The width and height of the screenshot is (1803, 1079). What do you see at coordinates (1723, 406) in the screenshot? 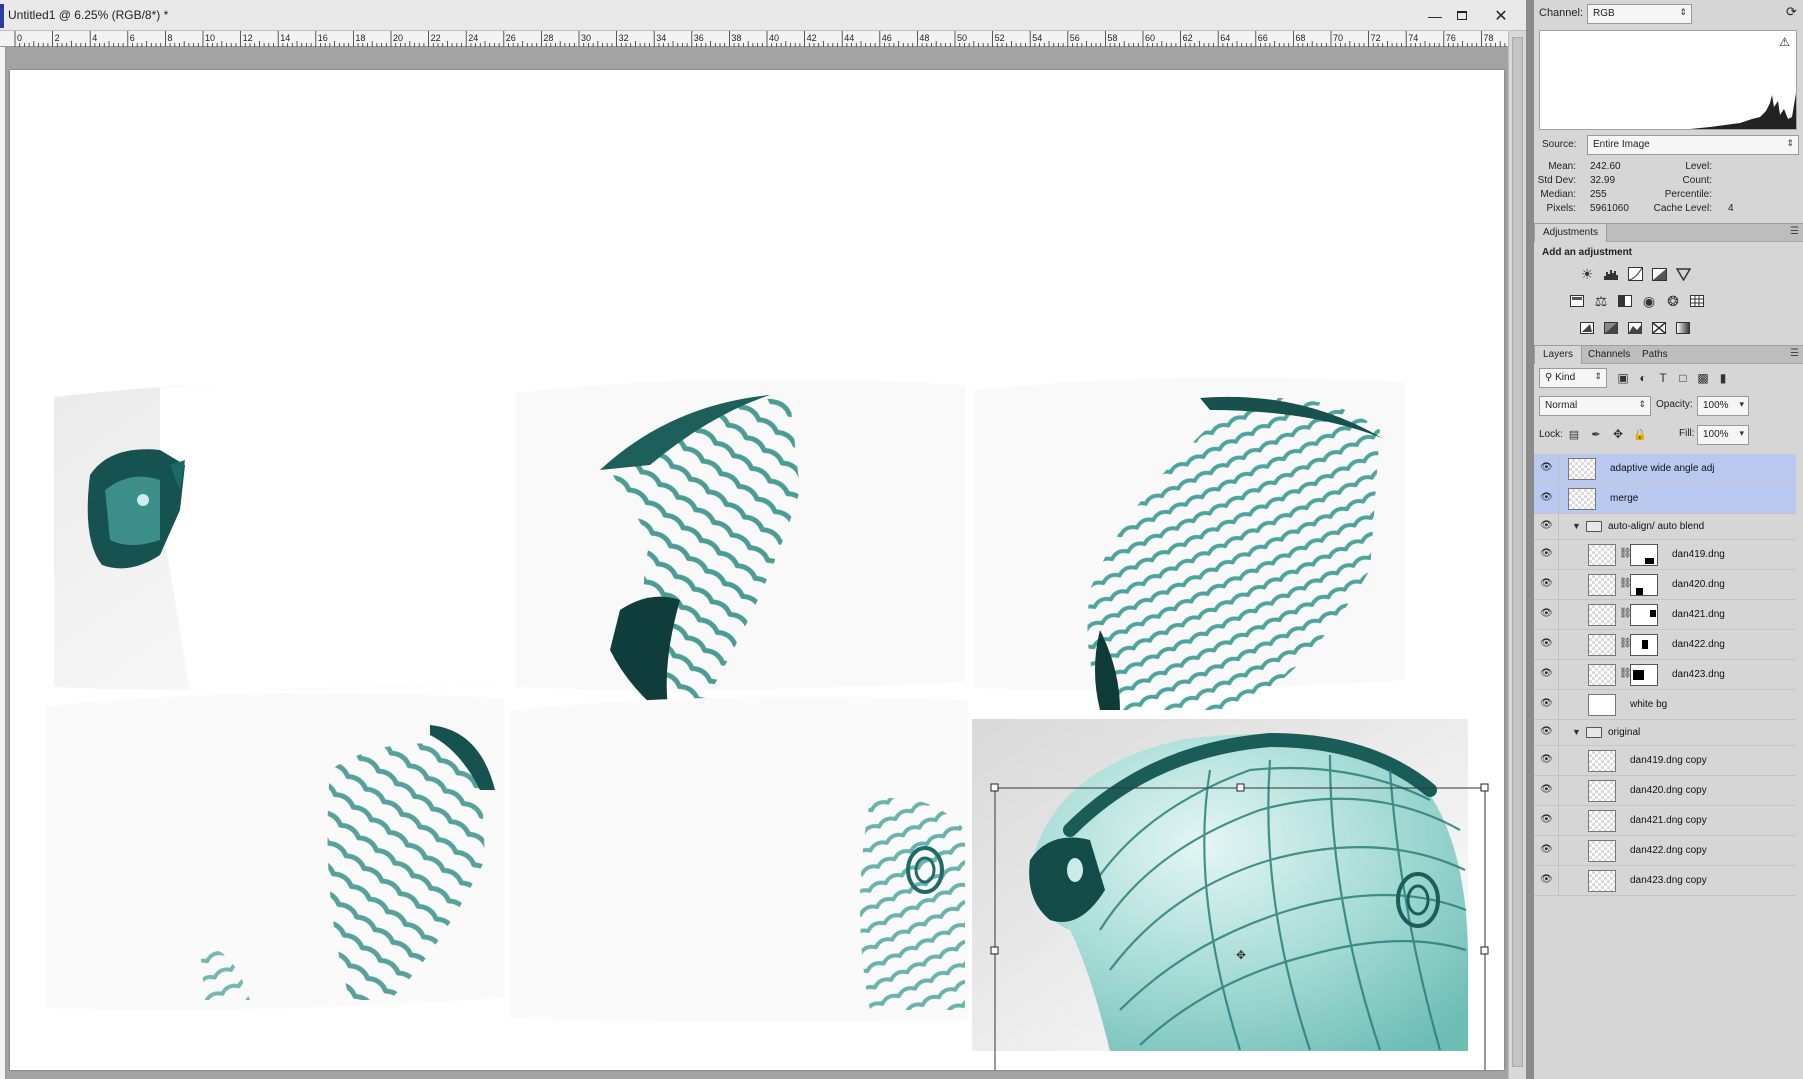
I see `opacity-input: 100% ▾` at bounding box center [1723, 406].